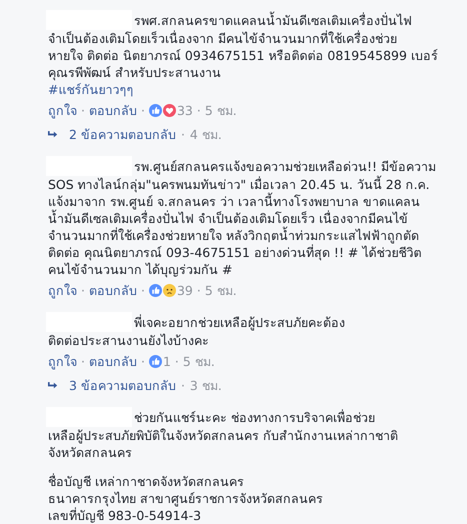  I want to click on replies-link: 3 ข้อความตอบกลับ, so click(122, 385).